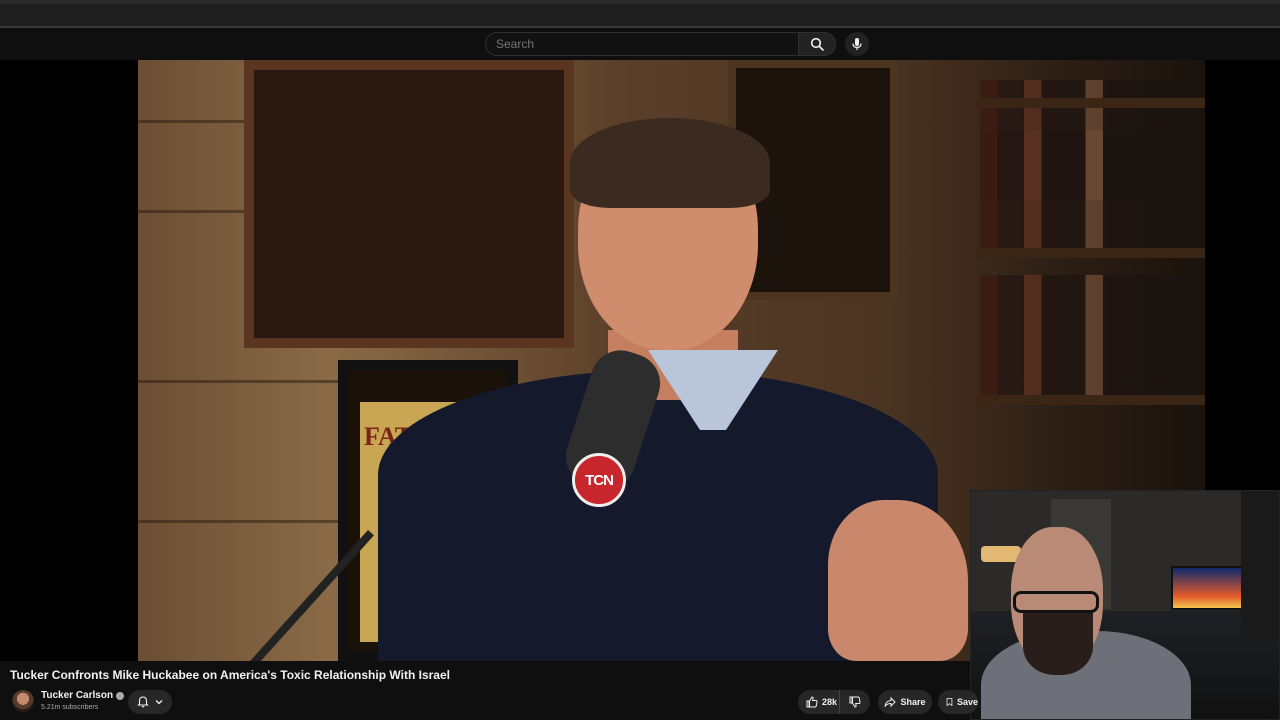 The image size is (1280, 720). Describe the element at coordinates (1260, 566) in the screenshot. I see `webcam-shelf` at that location.